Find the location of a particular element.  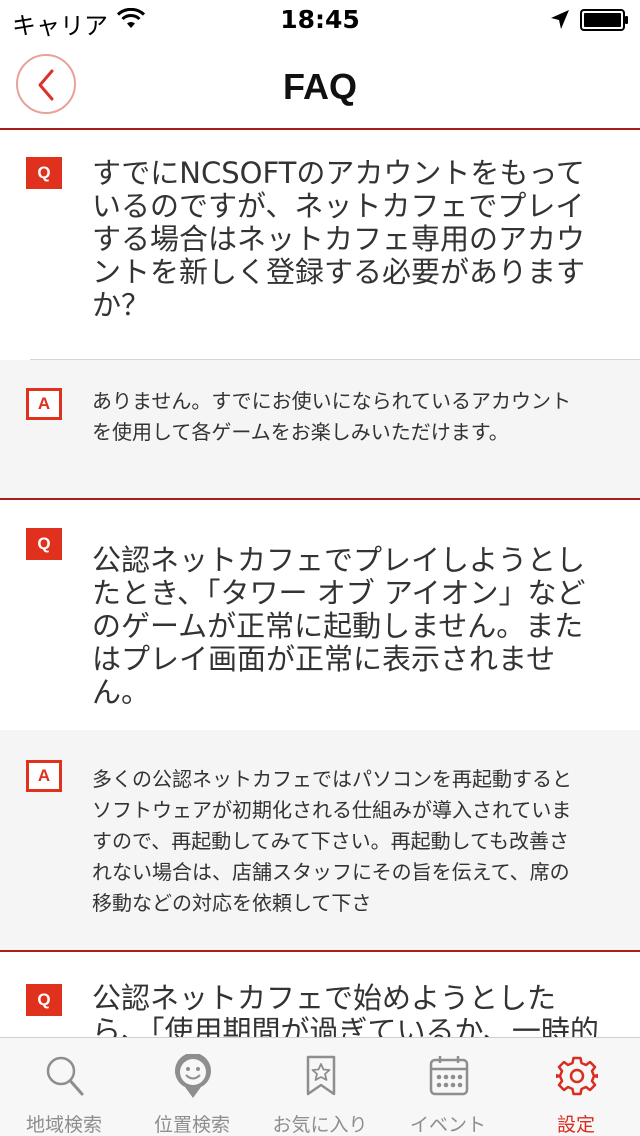

bookmark-star-icon is located at coordinates (321, 1075).